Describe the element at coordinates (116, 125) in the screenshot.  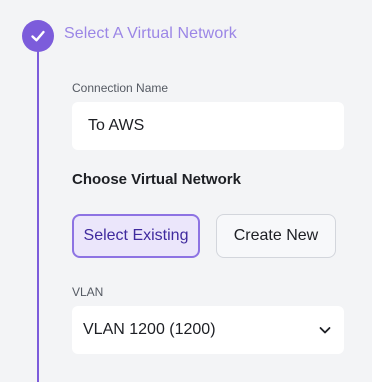
I see `connection-name-value: To AWS` at that location.